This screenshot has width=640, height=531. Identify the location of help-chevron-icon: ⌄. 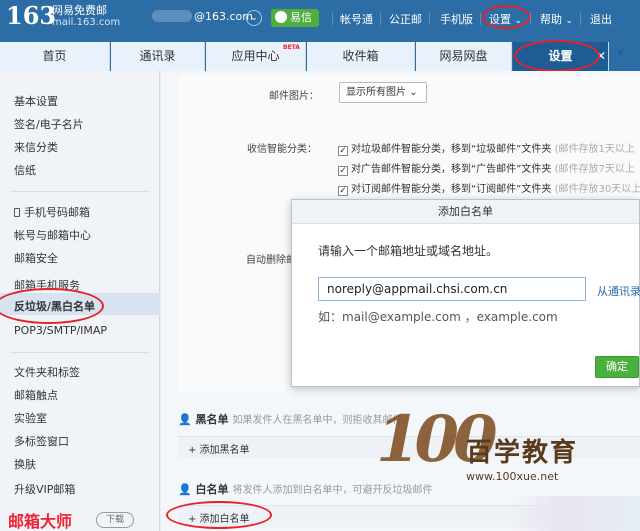
(569, 21).